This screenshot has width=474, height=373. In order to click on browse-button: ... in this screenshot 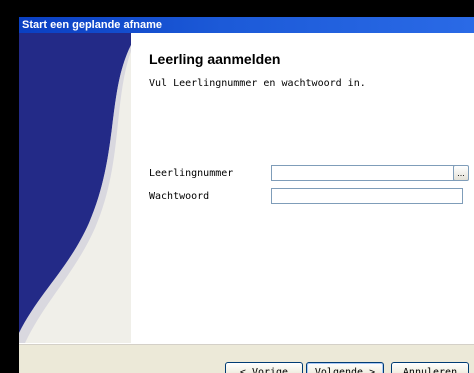, I will do `click(461, 173)`.